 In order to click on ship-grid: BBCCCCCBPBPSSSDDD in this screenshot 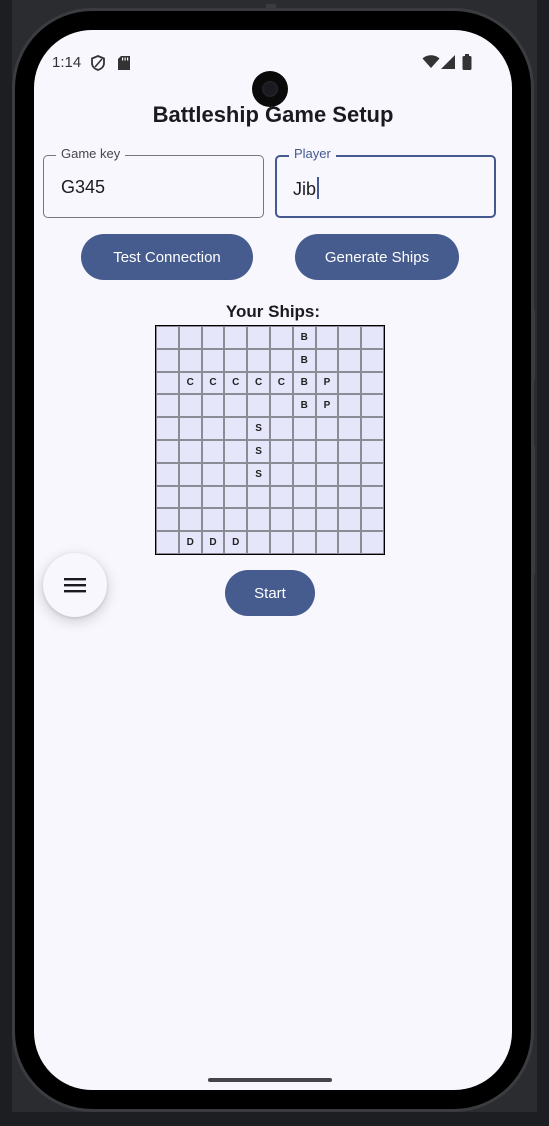, I will do `click(270, 440)`.